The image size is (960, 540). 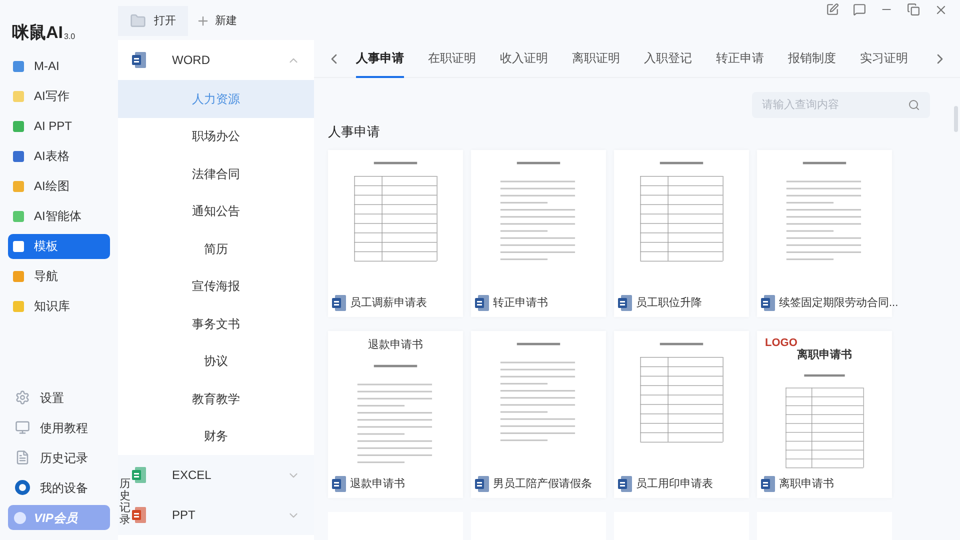 I want to click on sidebar-item: 知识库, so click(x=59, y=306).